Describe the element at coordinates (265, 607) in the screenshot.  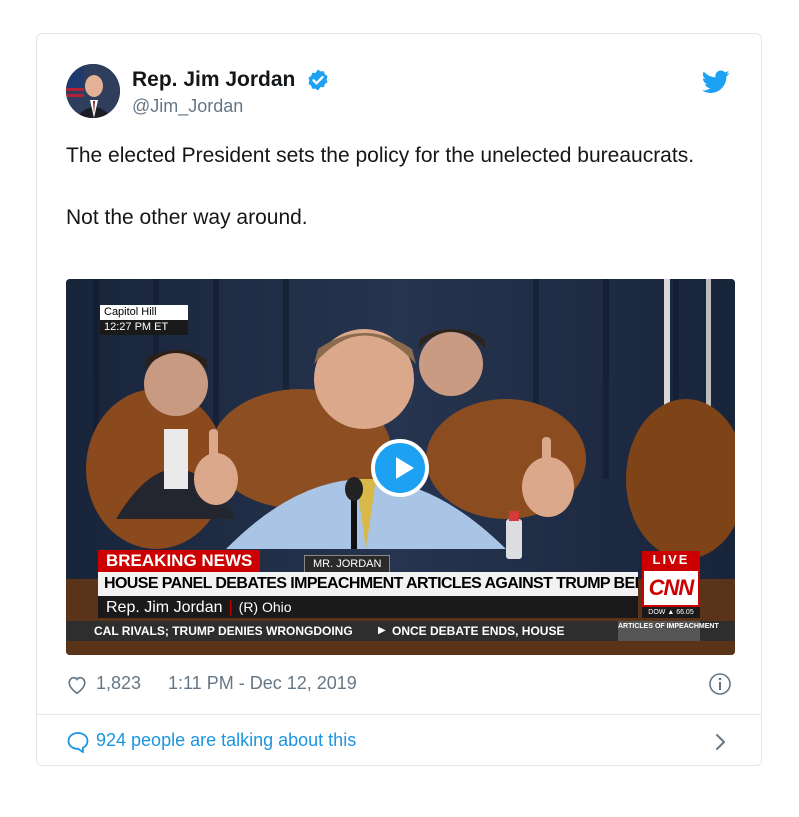
I see `speaker-party: (R) Ohio` at that location.